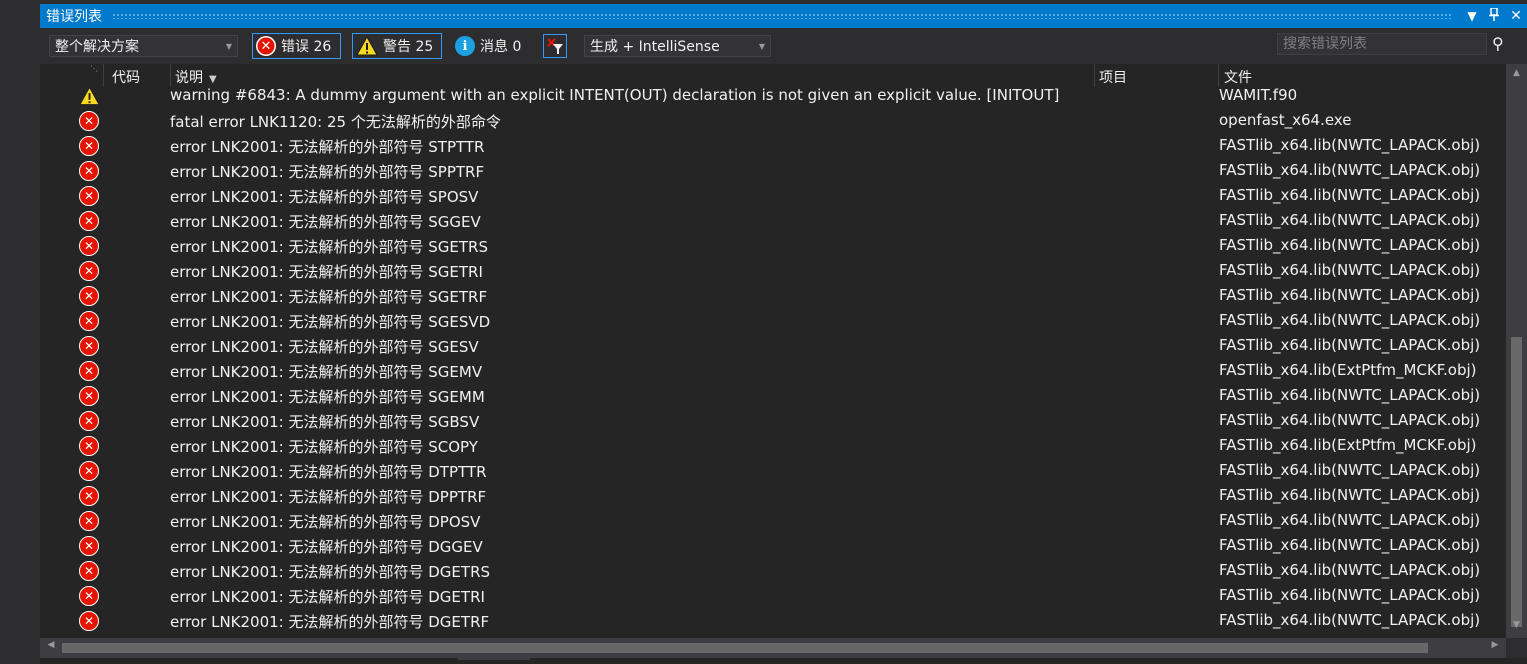  What do you see at coordinates (326, 272) in the screenshot?
I see `row-description: error LNK2001: 无法解析的外部符号 SGETRI` at bounding box center [326, 272].